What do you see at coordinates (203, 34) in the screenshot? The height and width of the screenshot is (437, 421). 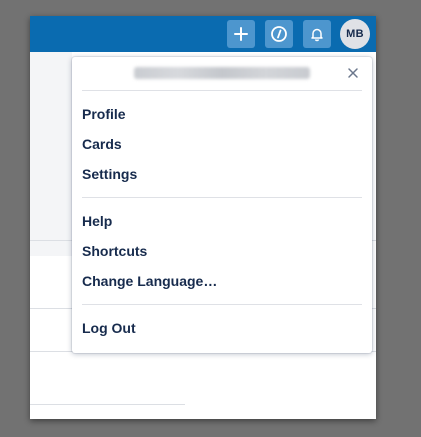 I see `header-bar: MB` at bounding box center [203, 34].